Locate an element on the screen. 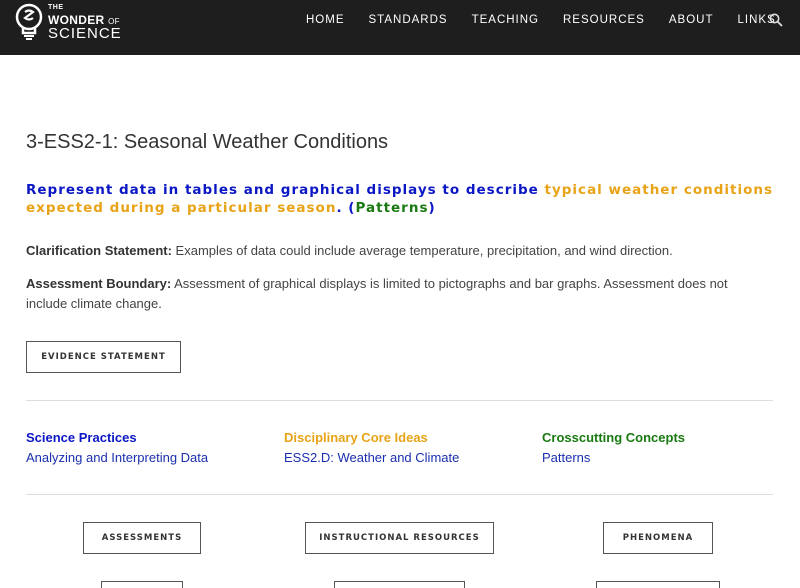 The image size is (800, 588). pe-period: . is located at coordinates (339, 208).